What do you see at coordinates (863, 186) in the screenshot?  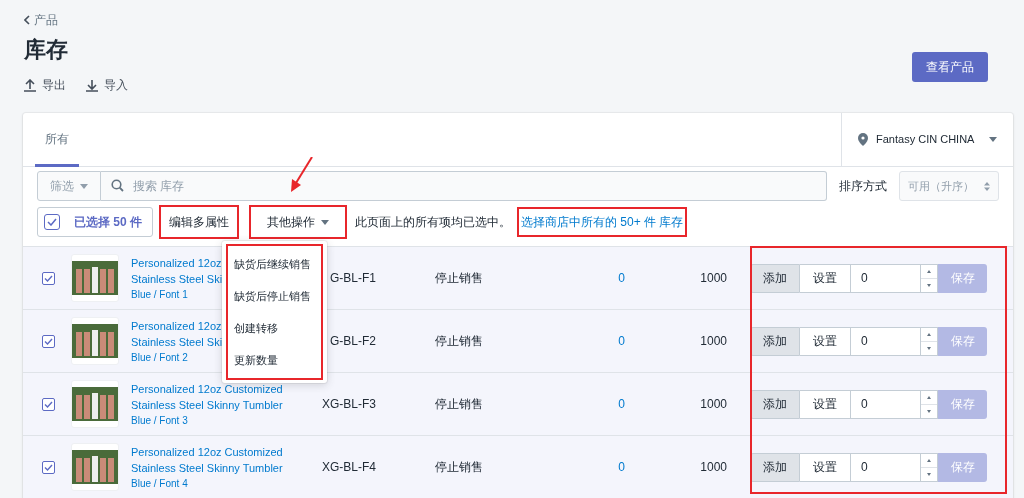 I see `sort-label: 排序方式` at bounding box center [863, 186].